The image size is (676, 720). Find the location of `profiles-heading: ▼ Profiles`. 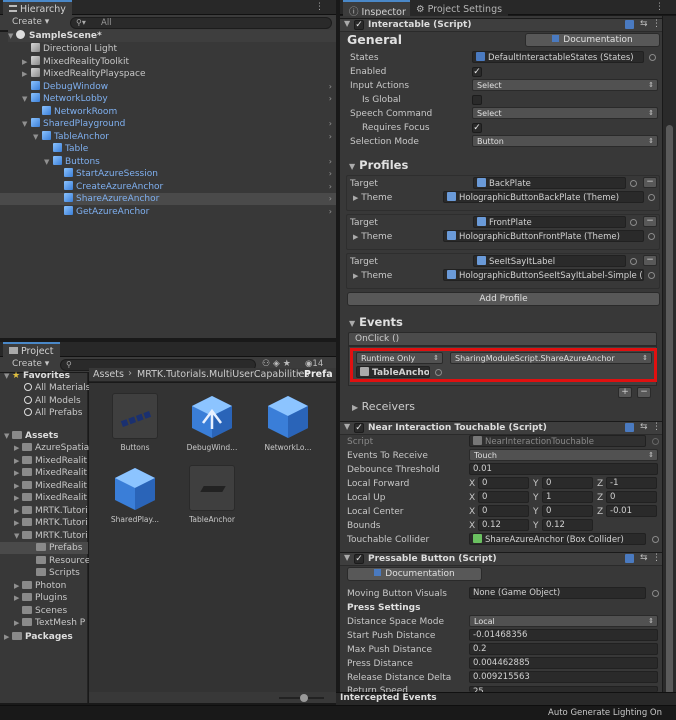

profiles-heading: ▼ Profiles is located at coordinates (378, 165).